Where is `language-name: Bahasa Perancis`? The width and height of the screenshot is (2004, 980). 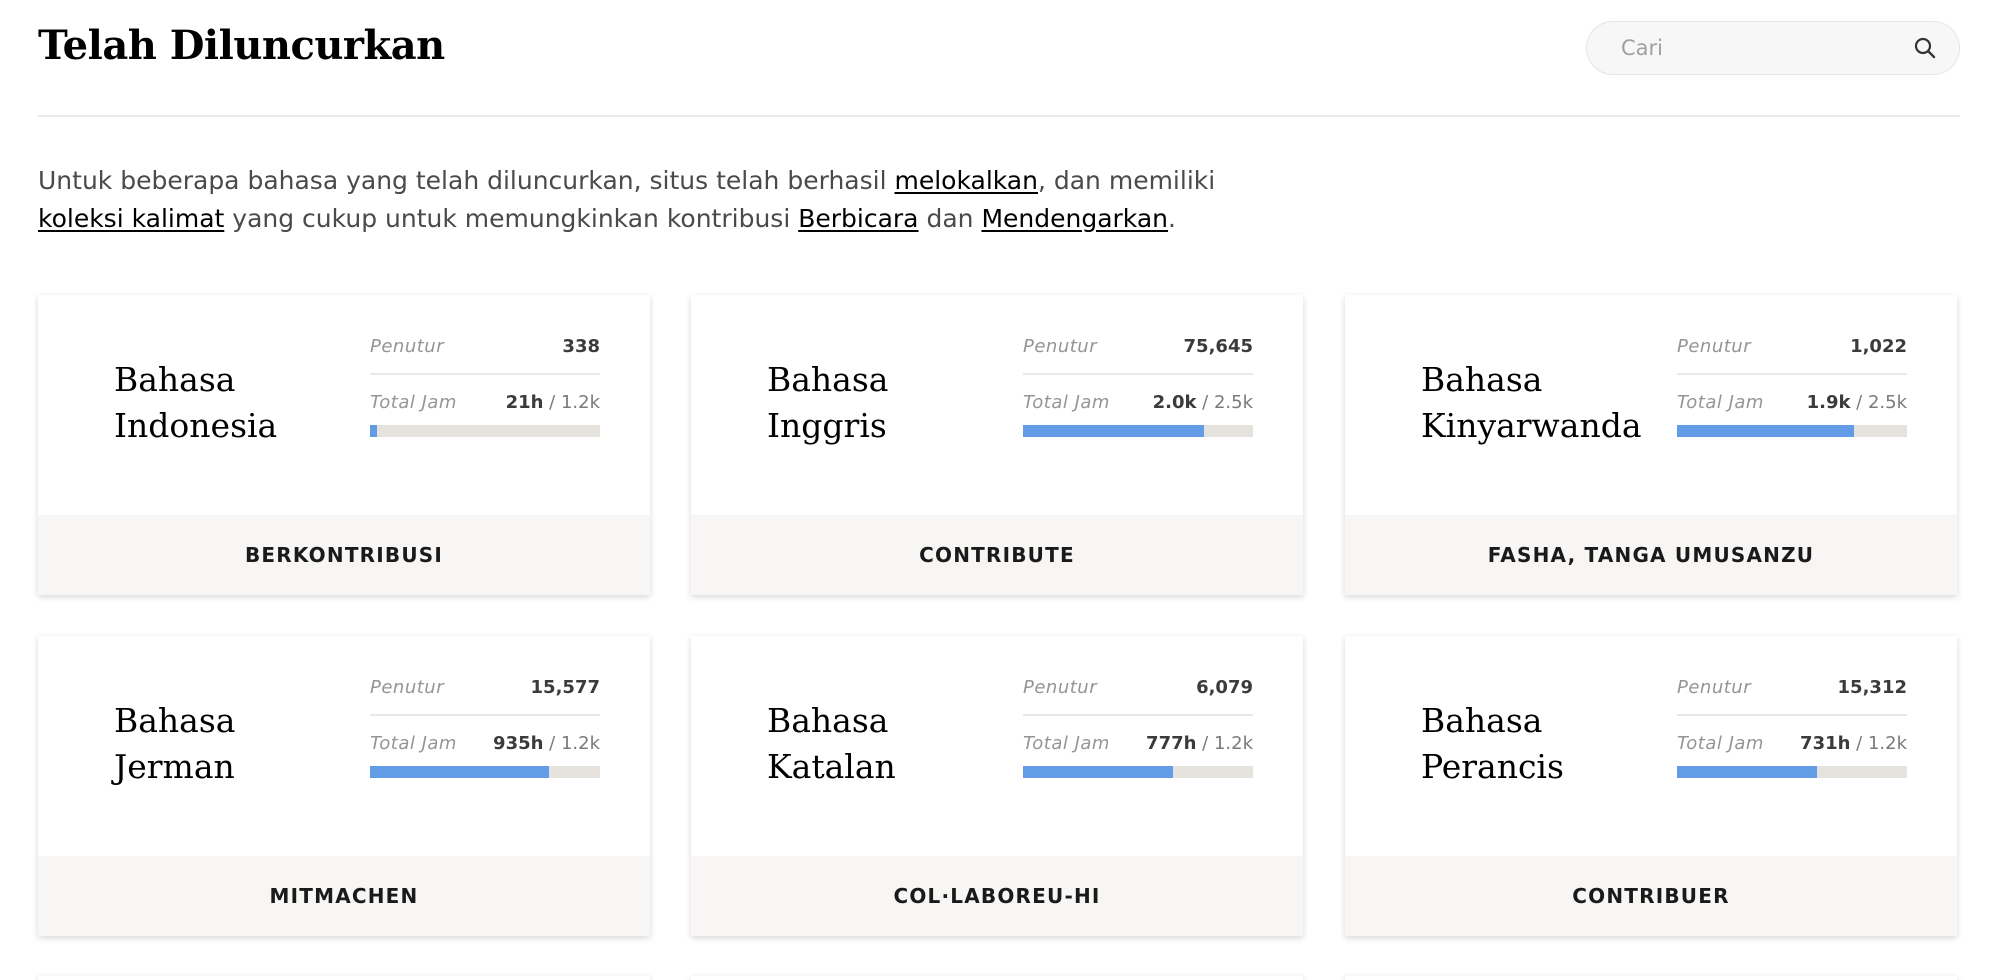 language-name: Bahasa Perancis is located at coordinates (1492, 743).